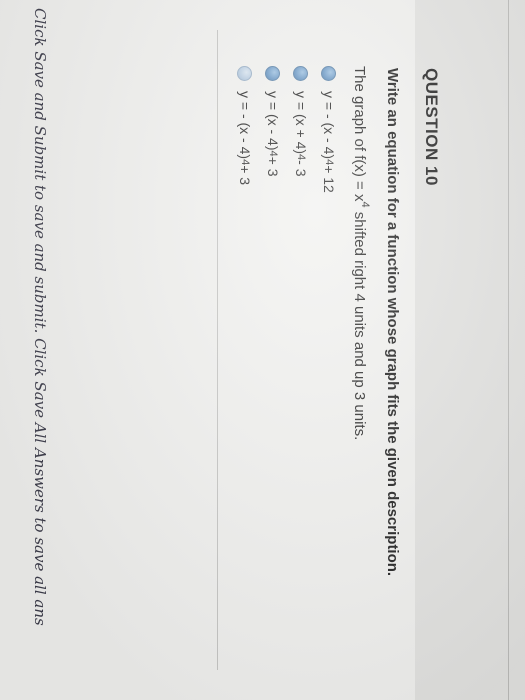 Image resolution: width=525 pixels, height=700 pixels. What do you see at coordinates (273, 121) in the screenshot?
I see `choice-label-before: y = (x - 4)` at bounding box center [273, 121].